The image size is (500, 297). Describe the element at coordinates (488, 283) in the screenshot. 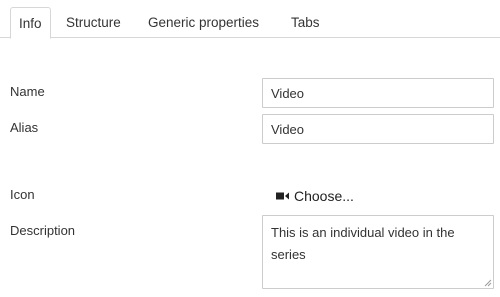

I see `resize-grip-icon` at that location.